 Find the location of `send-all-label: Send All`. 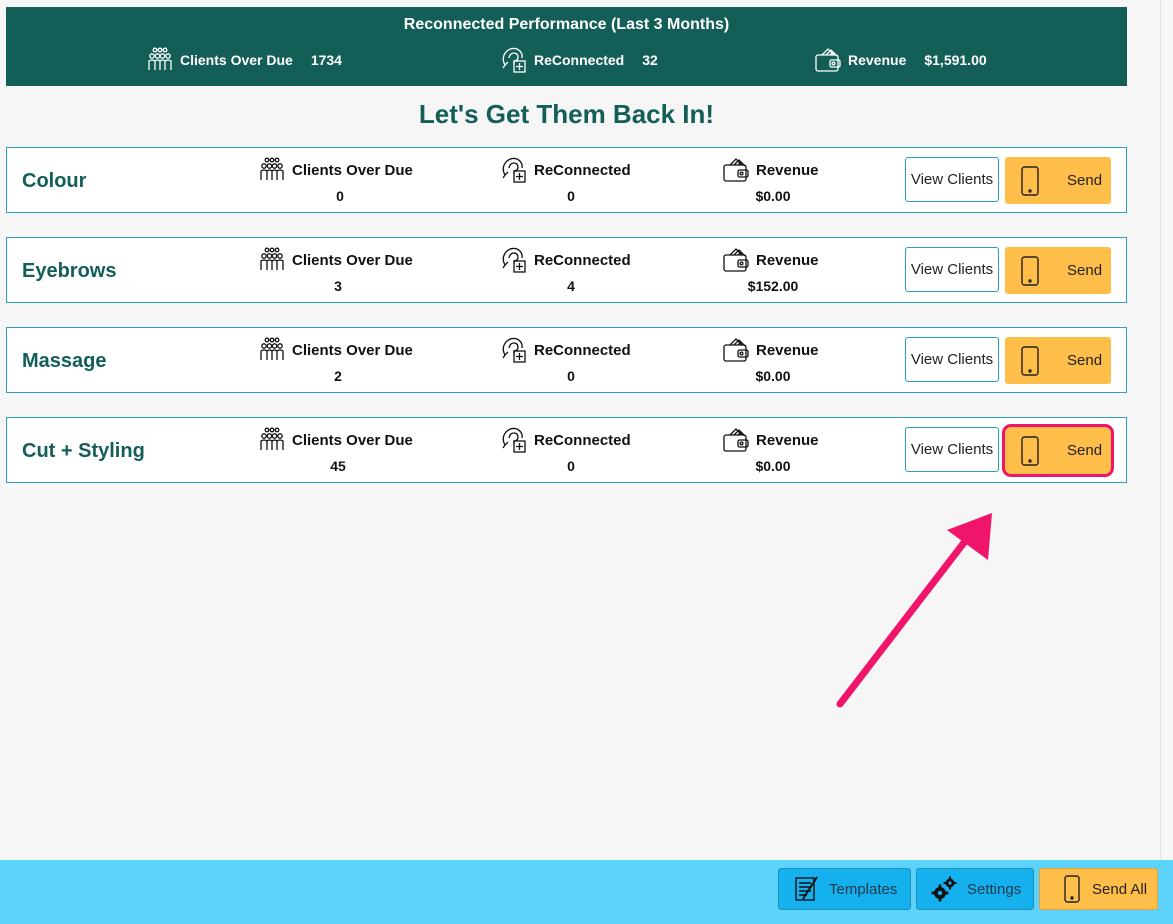

send-all-label: Send All is located at coordinates (1120, 889).